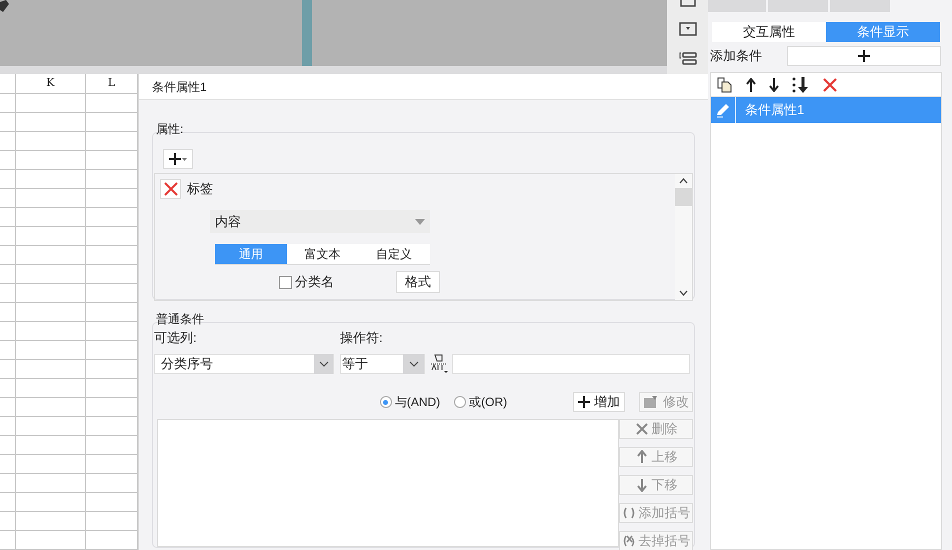 This screenshot has height=550, width=952. What do you see at coordinates (599, 402) in the screenshot?
I see `add-button: 增加` at bounding box center [599, 402].